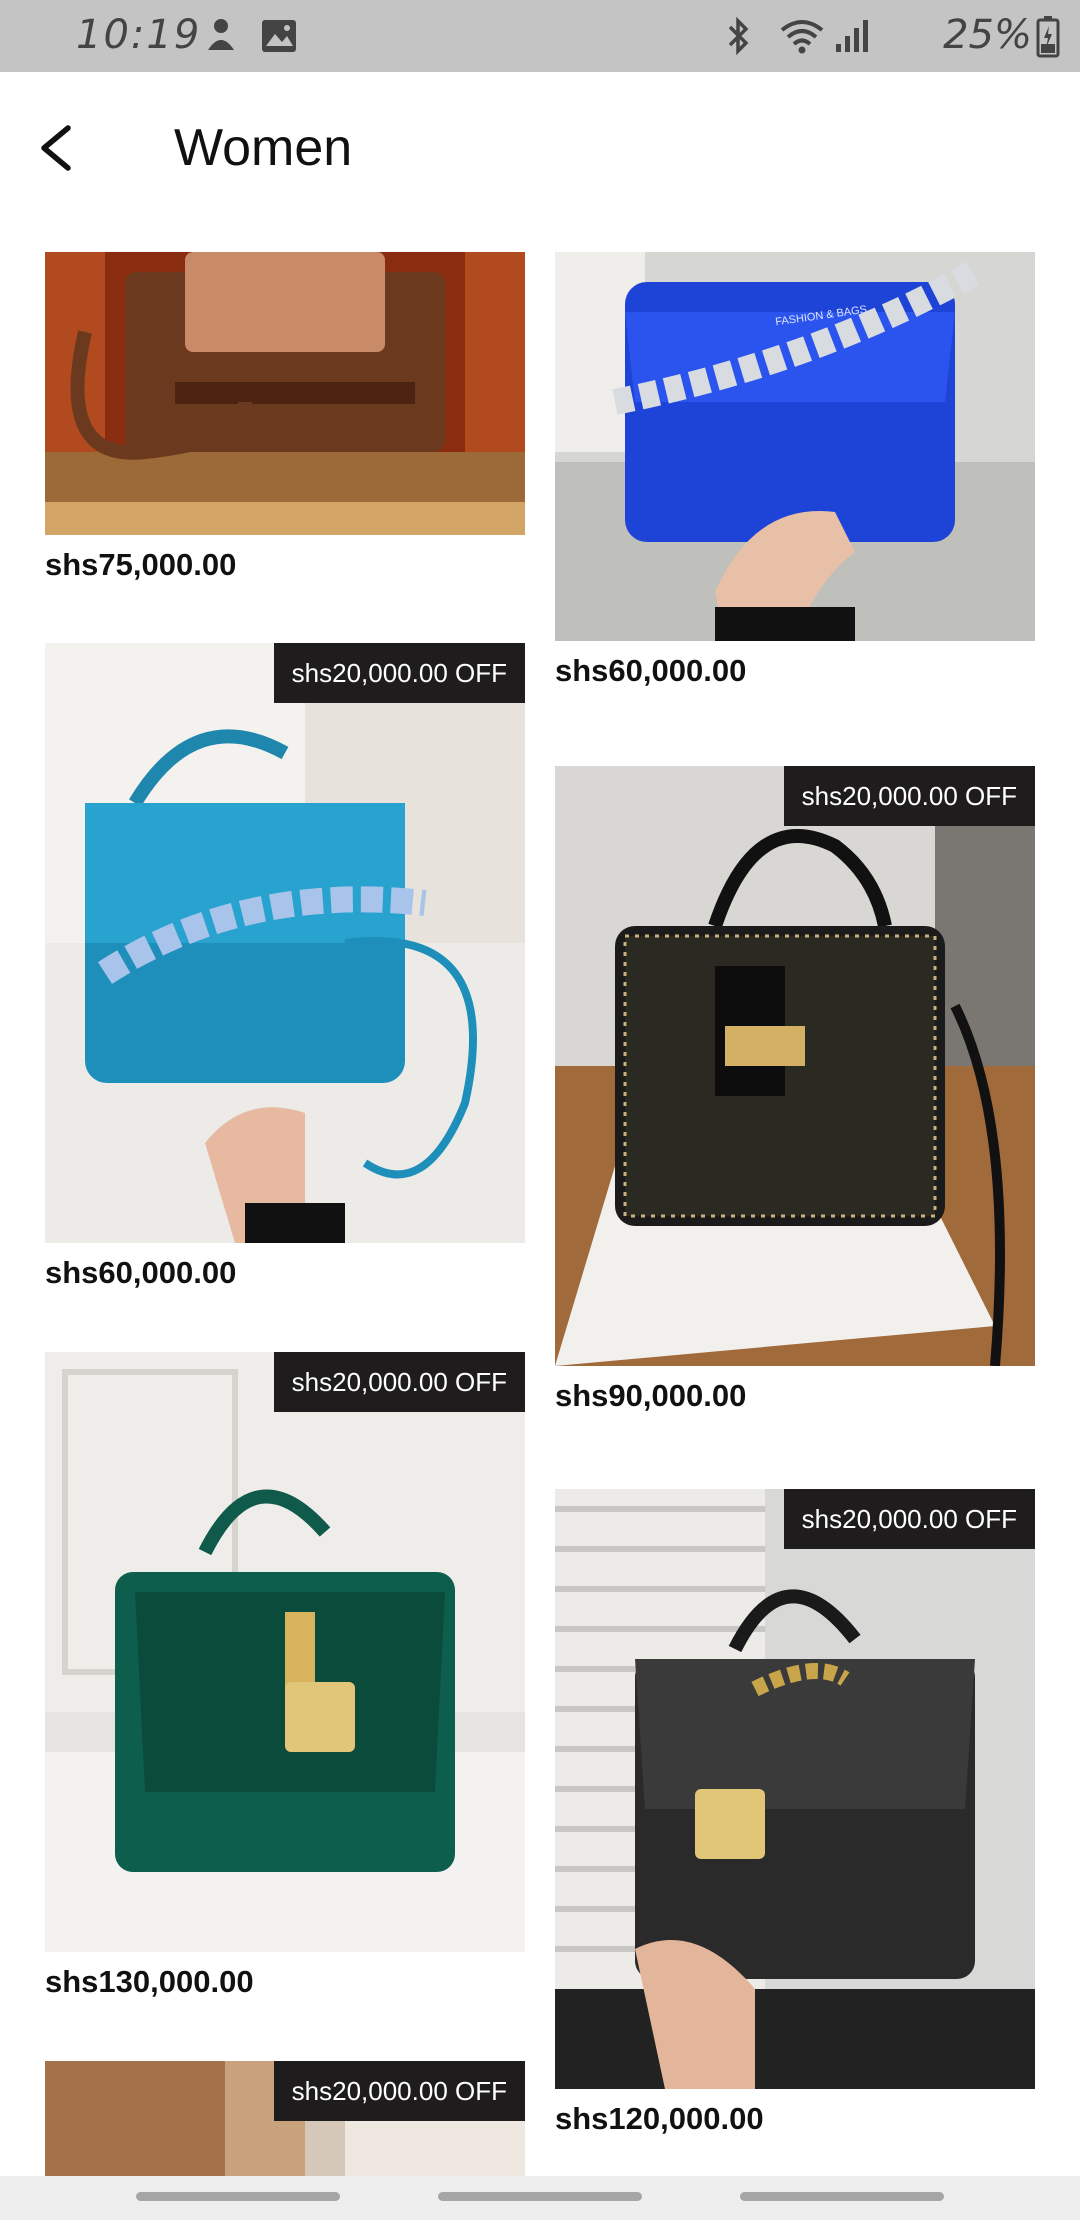 This screenshot has height=2220, width=1080. Describe the element at coordinates (659, 2118) in the screenshot. I see `product-price: shs120,000.00` at that location.